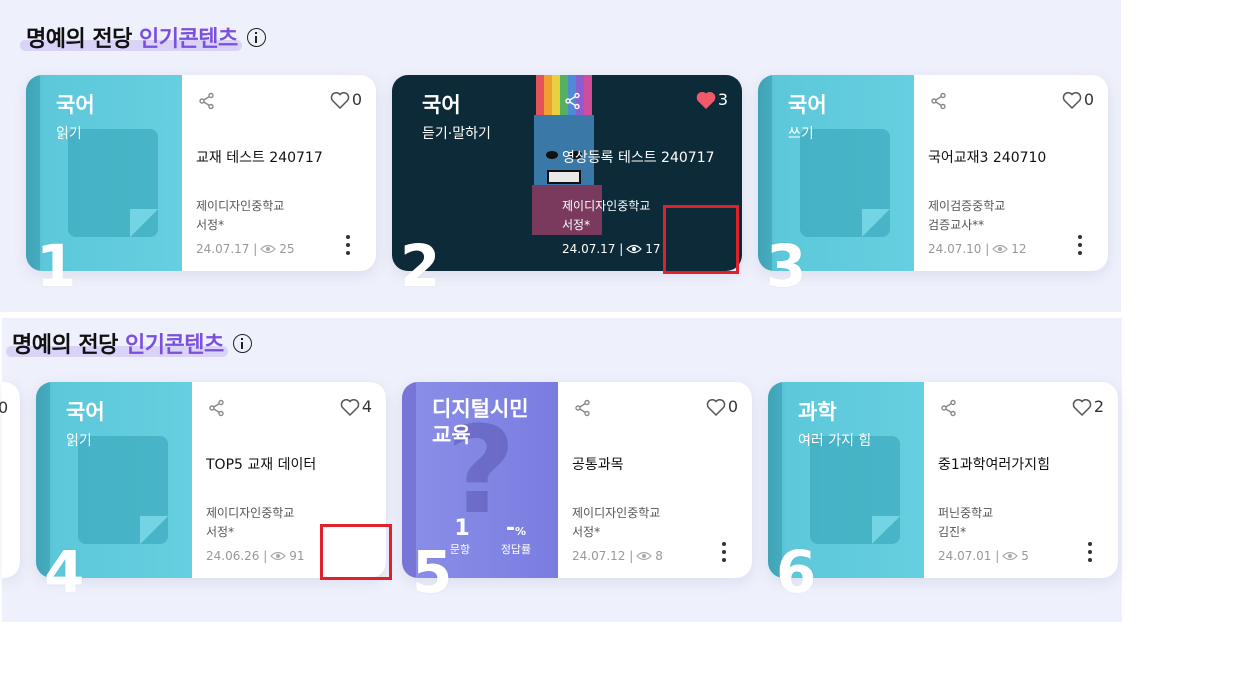 The image size is (1233, 684). What do you see at coordinates (1019, 249) in the screenshot?
I see `card-views: 12` at bounding box center [1019, 249].